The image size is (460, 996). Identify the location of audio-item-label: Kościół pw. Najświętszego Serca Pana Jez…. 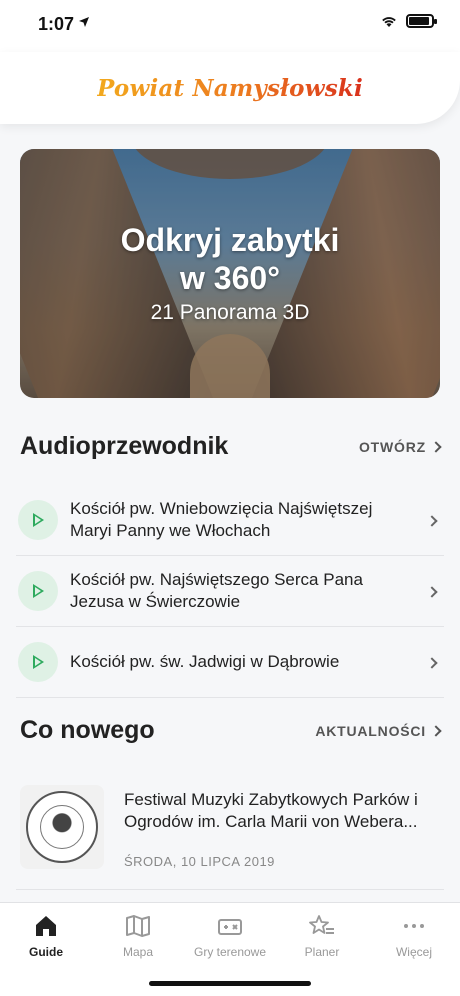
(216, 590).